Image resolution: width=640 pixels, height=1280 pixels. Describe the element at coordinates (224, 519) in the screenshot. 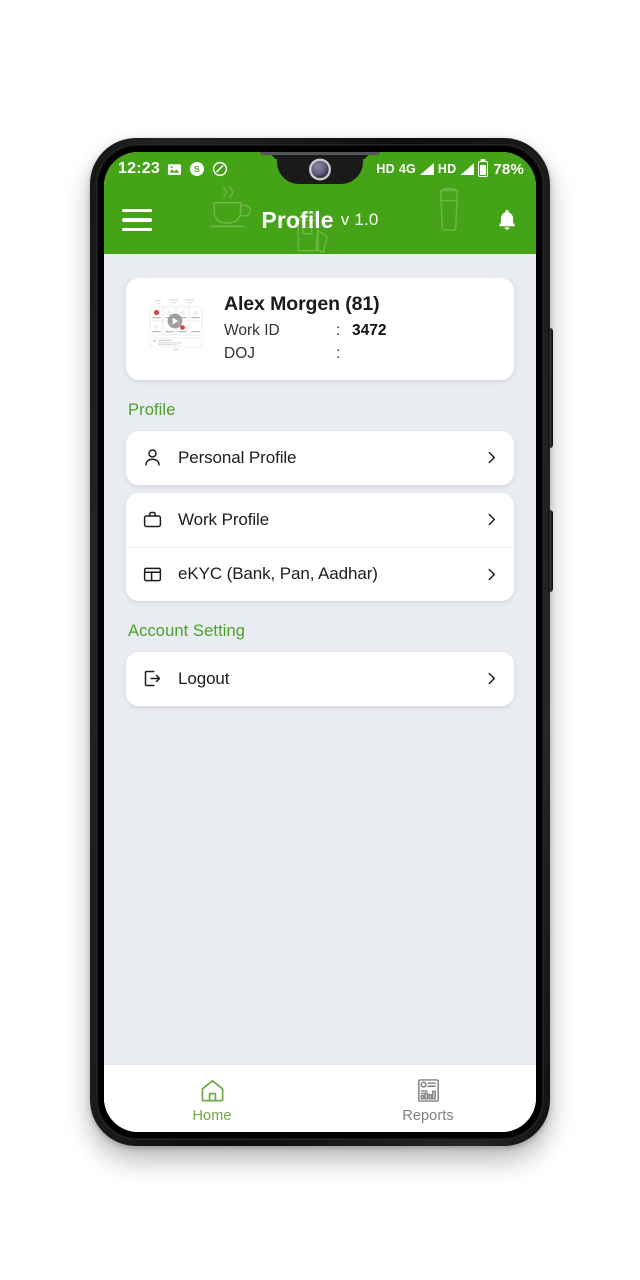

I see `list-item-label: Work Profile` at that location.